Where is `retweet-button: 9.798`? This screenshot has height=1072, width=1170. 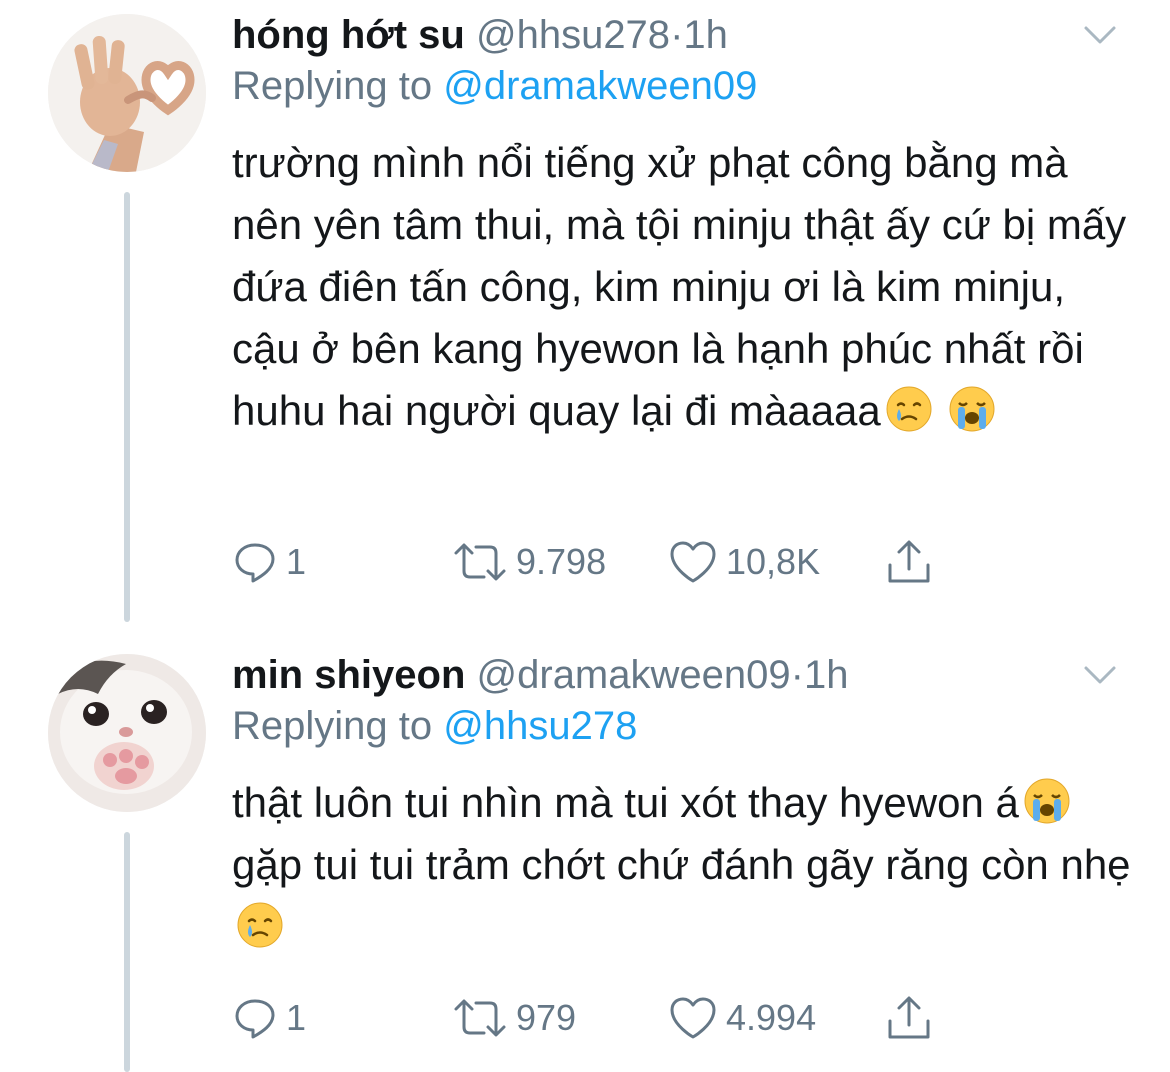 retweet-button: 9.798 is located at coordinates (529, 562).